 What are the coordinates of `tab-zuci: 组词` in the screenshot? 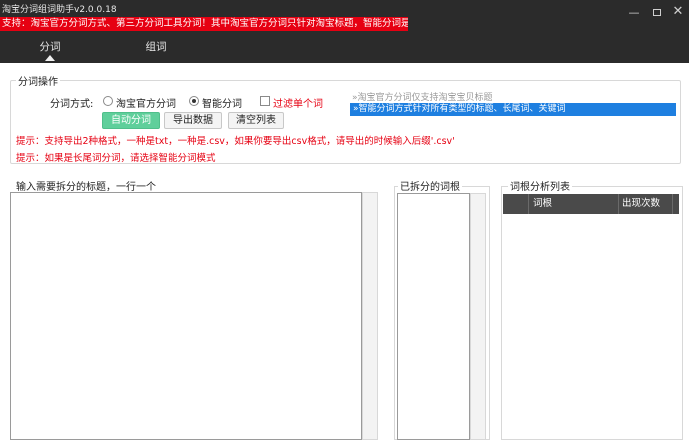 It's located at (156, 50).